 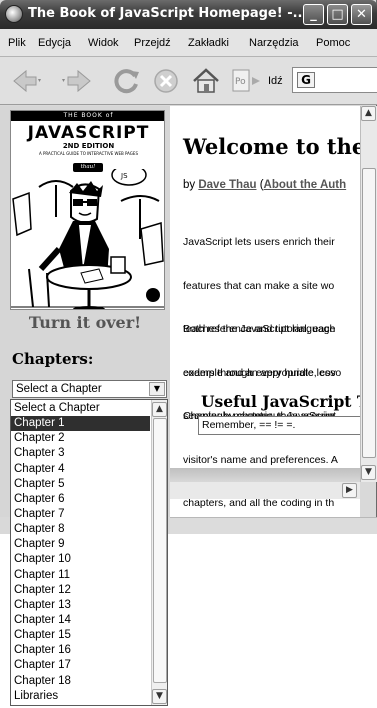 I want to click on tip-textbox: Remember, == != =., so click(x=279, y=425).